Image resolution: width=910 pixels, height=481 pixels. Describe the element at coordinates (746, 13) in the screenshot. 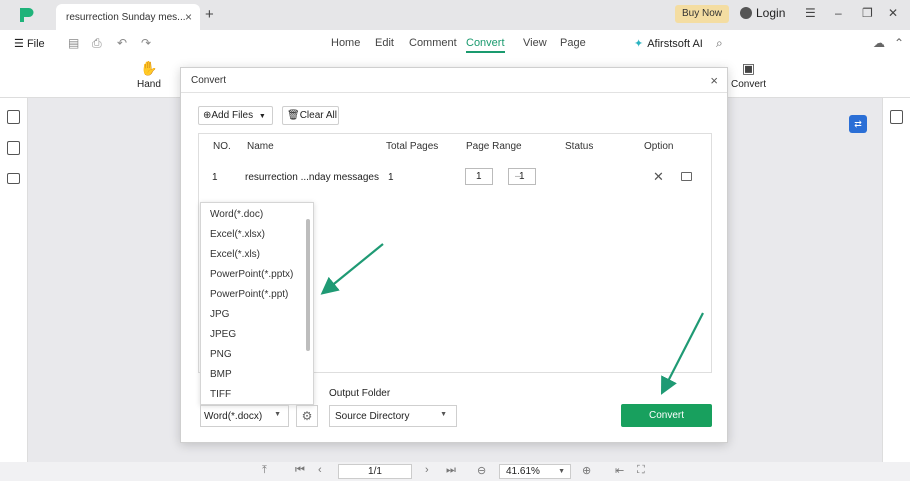

I see `user-icon` at that location.